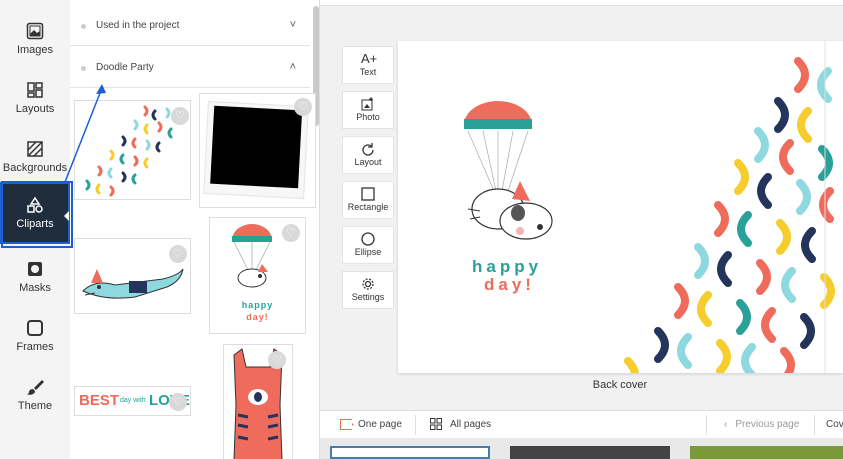 Image resolution: width=843 pixels, height=459 pixels. I want to click on thumbnail-strip, so click(581, 448).